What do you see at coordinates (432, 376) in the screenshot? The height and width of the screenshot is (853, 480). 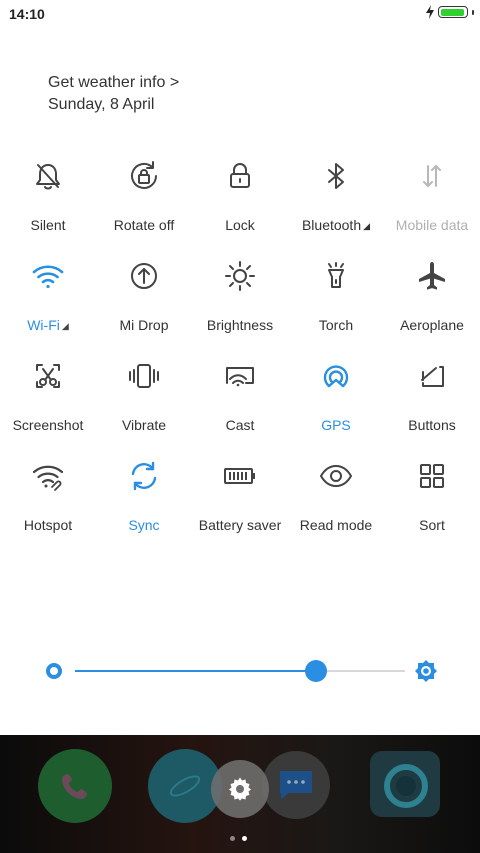 I see `buttons-icon` at bounding box center [432, 376].